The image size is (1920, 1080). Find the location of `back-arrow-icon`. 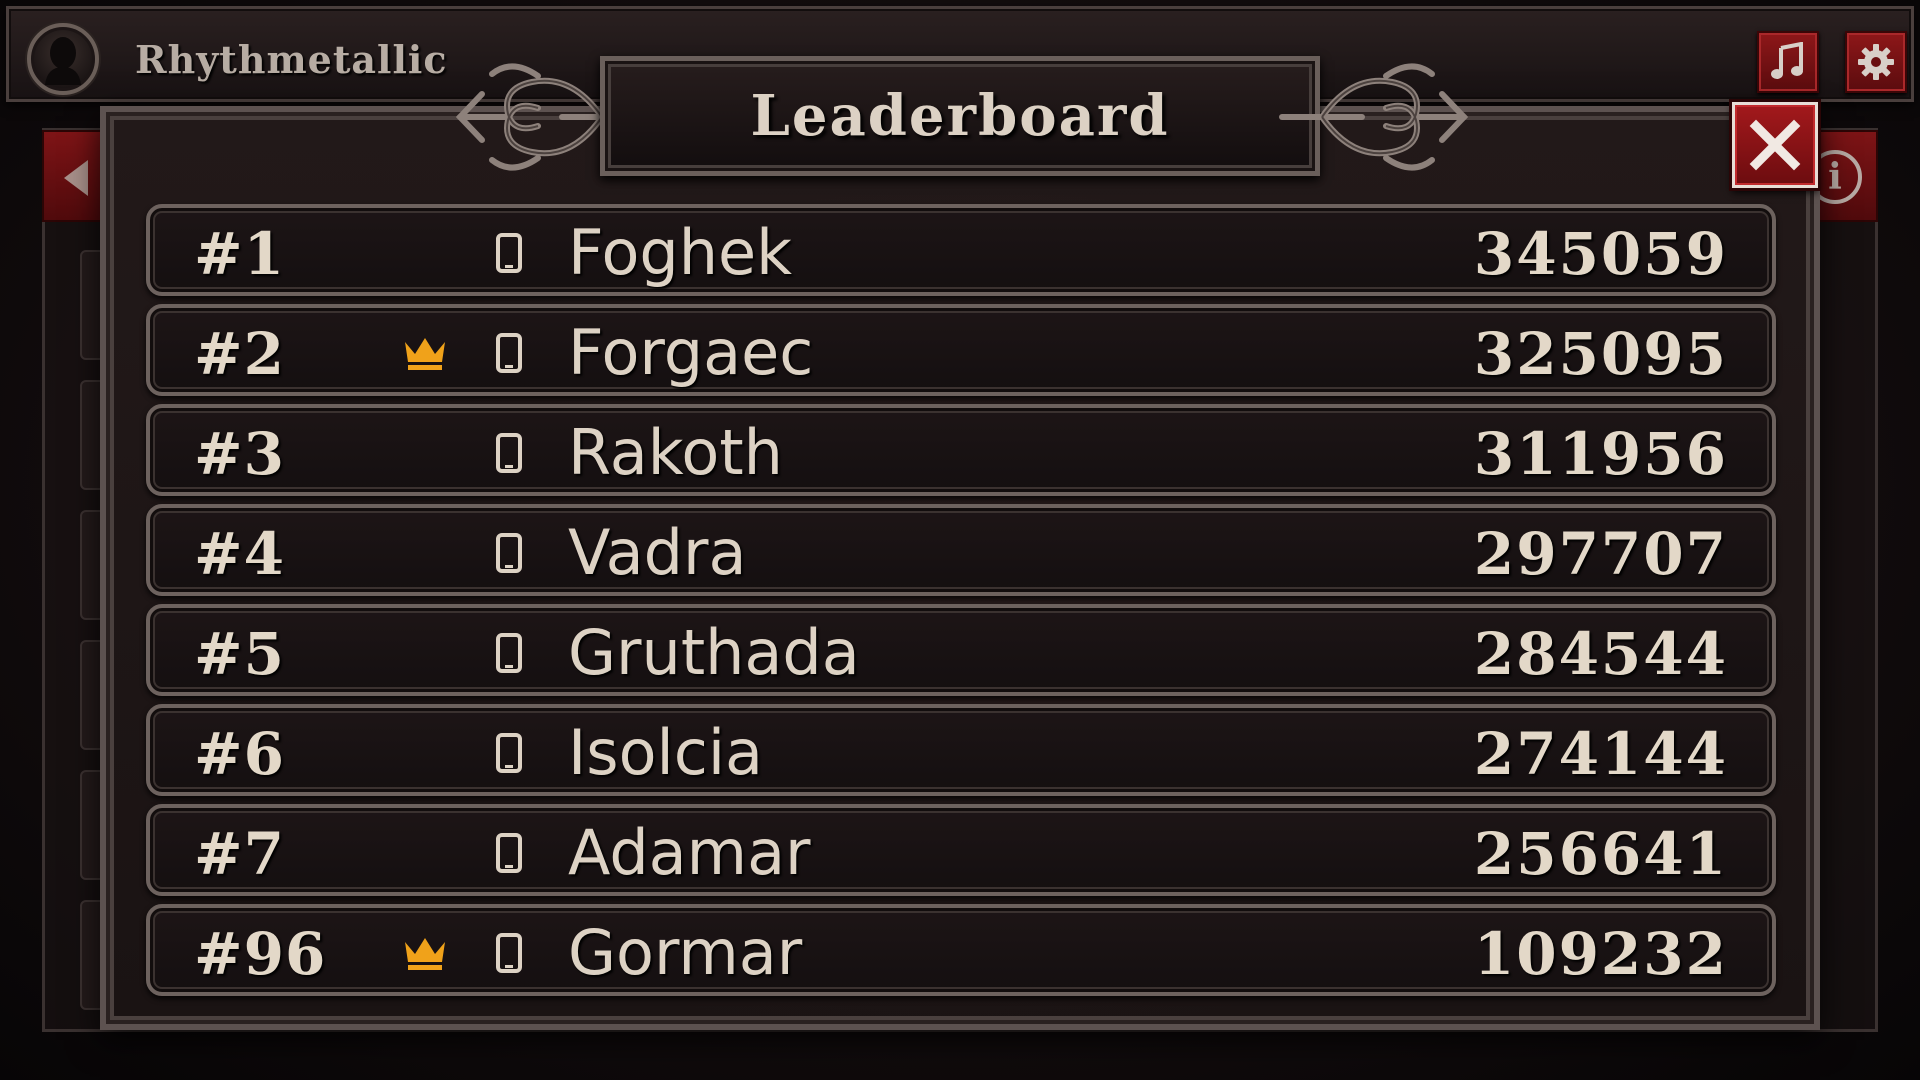

back-arrow-icon is located at coordinates (76, 178).